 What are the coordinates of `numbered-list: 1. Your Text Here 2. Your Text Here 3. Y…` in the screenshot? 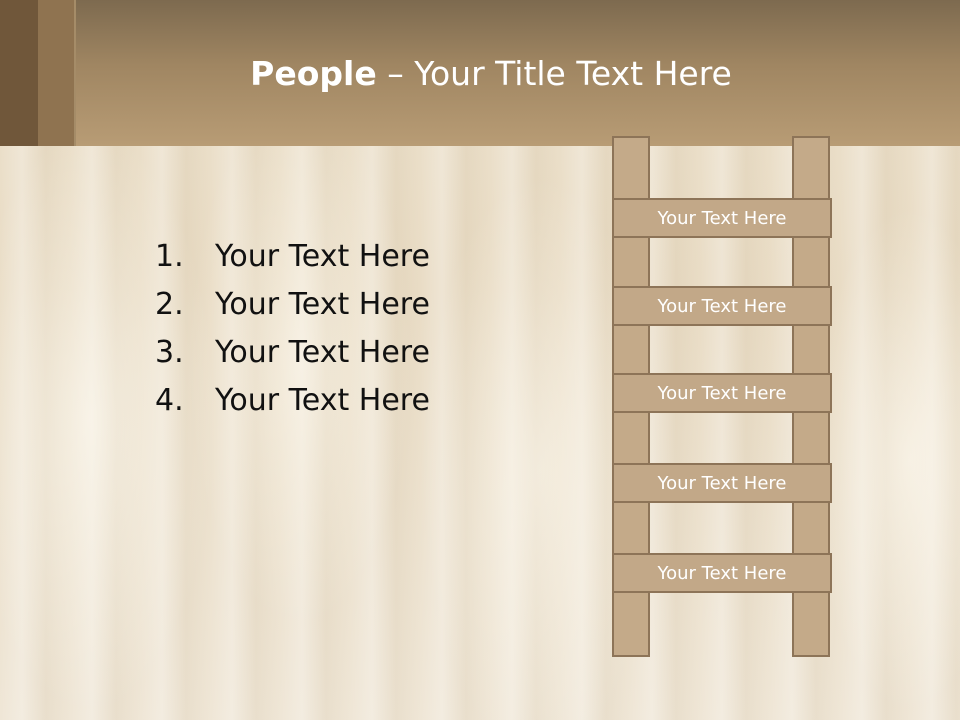 It's located at (292, 328).